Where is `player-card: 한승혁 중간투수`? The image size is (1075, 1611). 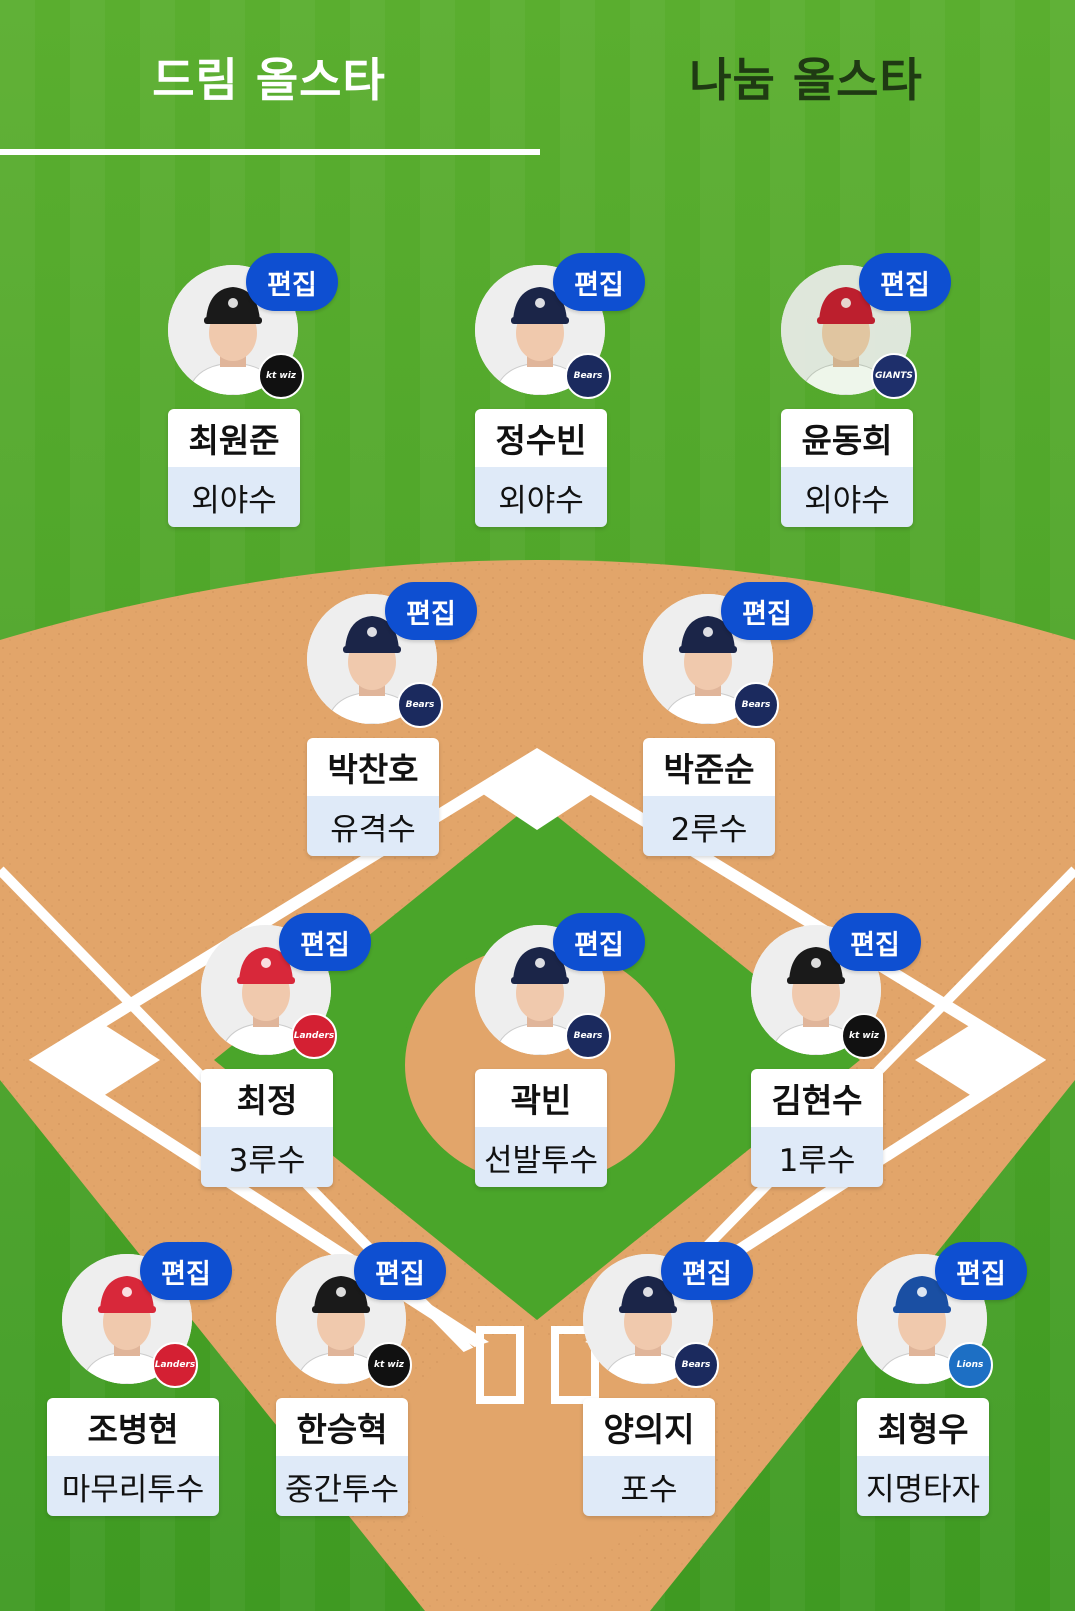
player-card: 한승혁 중간투수 is located at coordinates (342, 1457).